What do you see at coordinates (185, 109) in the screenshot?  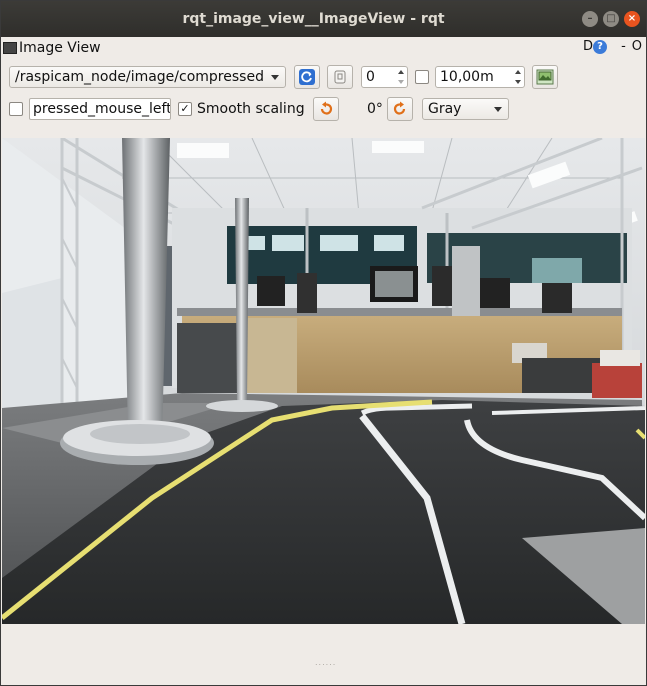 I see `smooth-scaling-checkbox: ✓` at bounding box center [185, 109].